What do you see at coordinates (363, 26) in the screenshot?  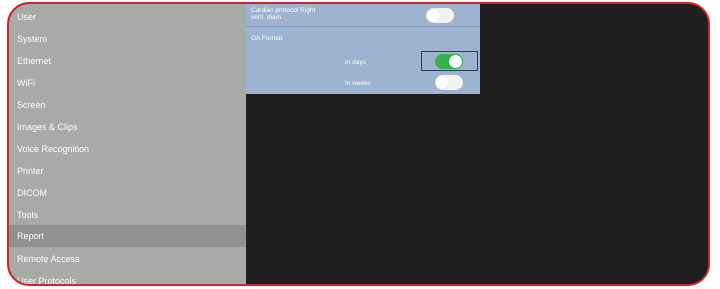 I see `row-divider` at bounding box center [363, 26].